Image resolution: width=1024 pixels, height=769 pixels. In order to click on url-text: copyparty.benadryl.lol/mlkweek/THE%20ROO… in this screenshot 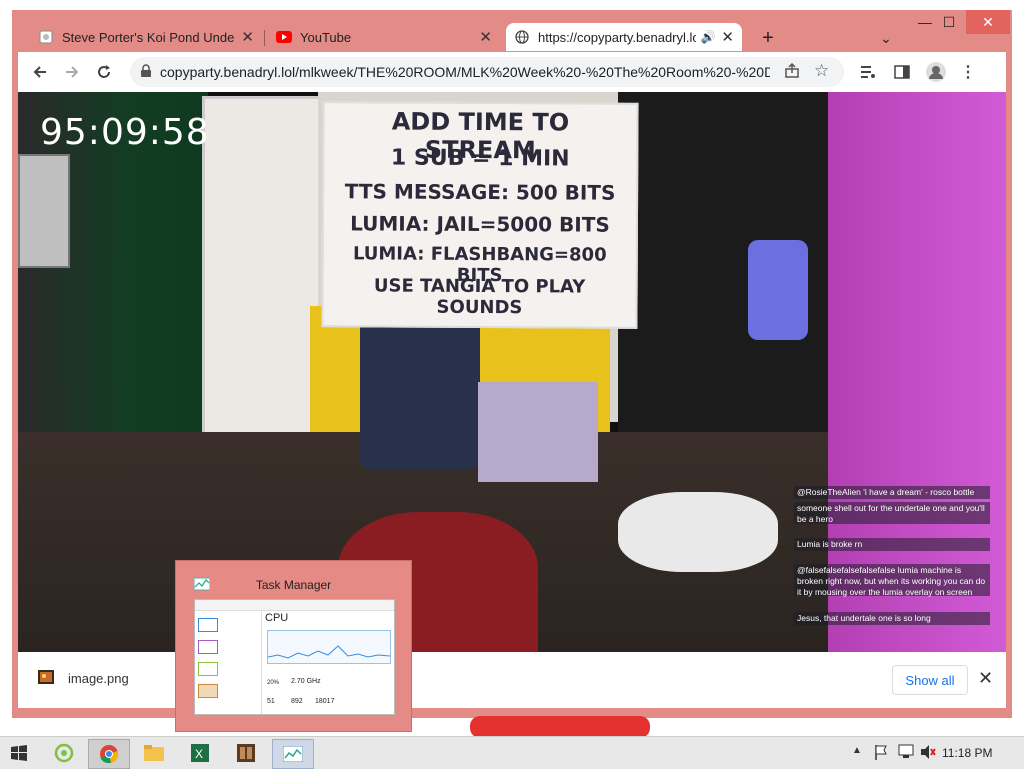, I will do `click(465, 72)`.